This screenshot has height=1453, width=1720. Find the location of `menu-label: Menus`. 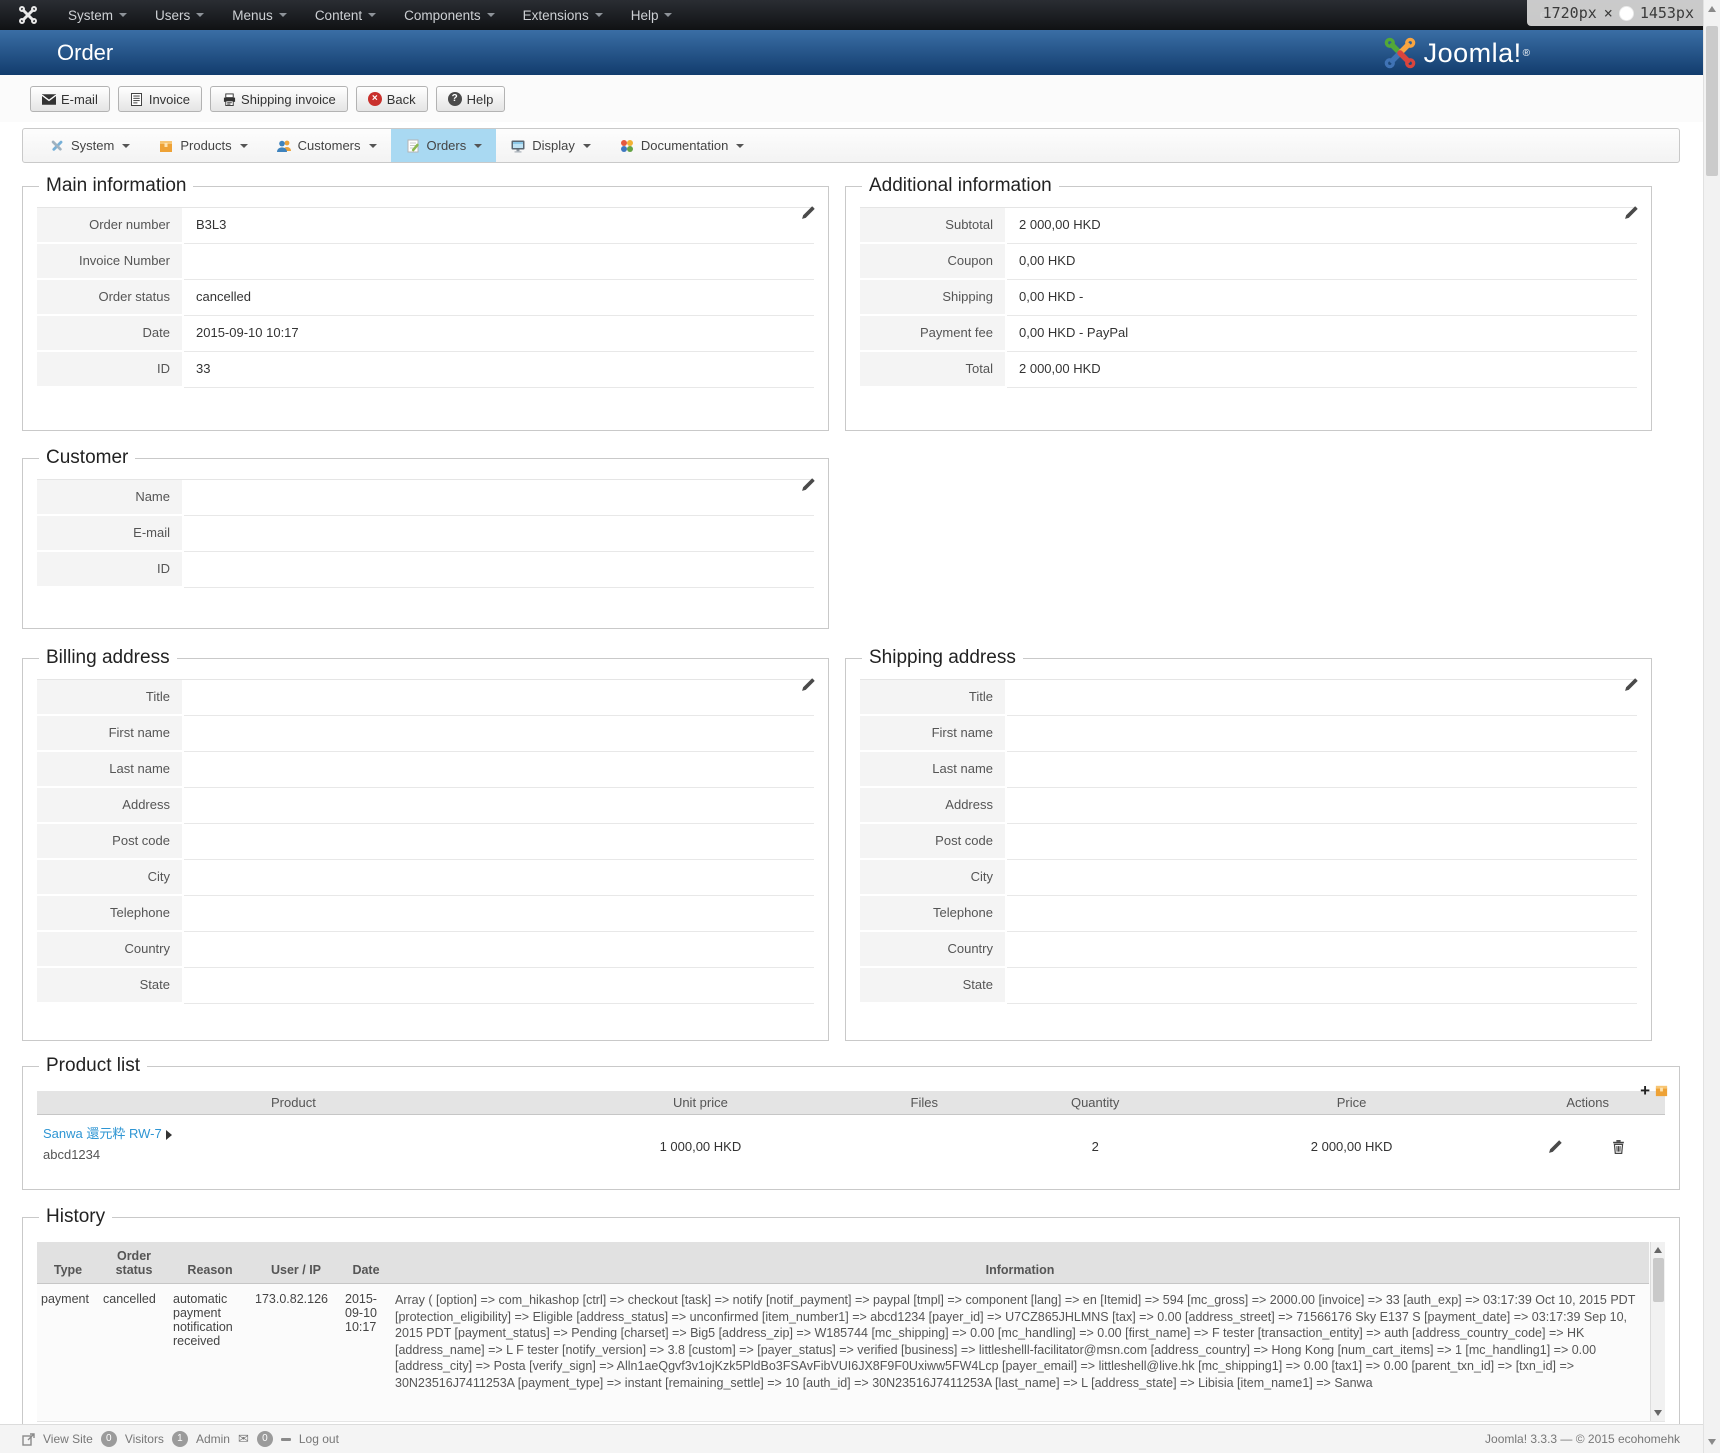

menu-label: Menus is located at coordinates (252, 15).